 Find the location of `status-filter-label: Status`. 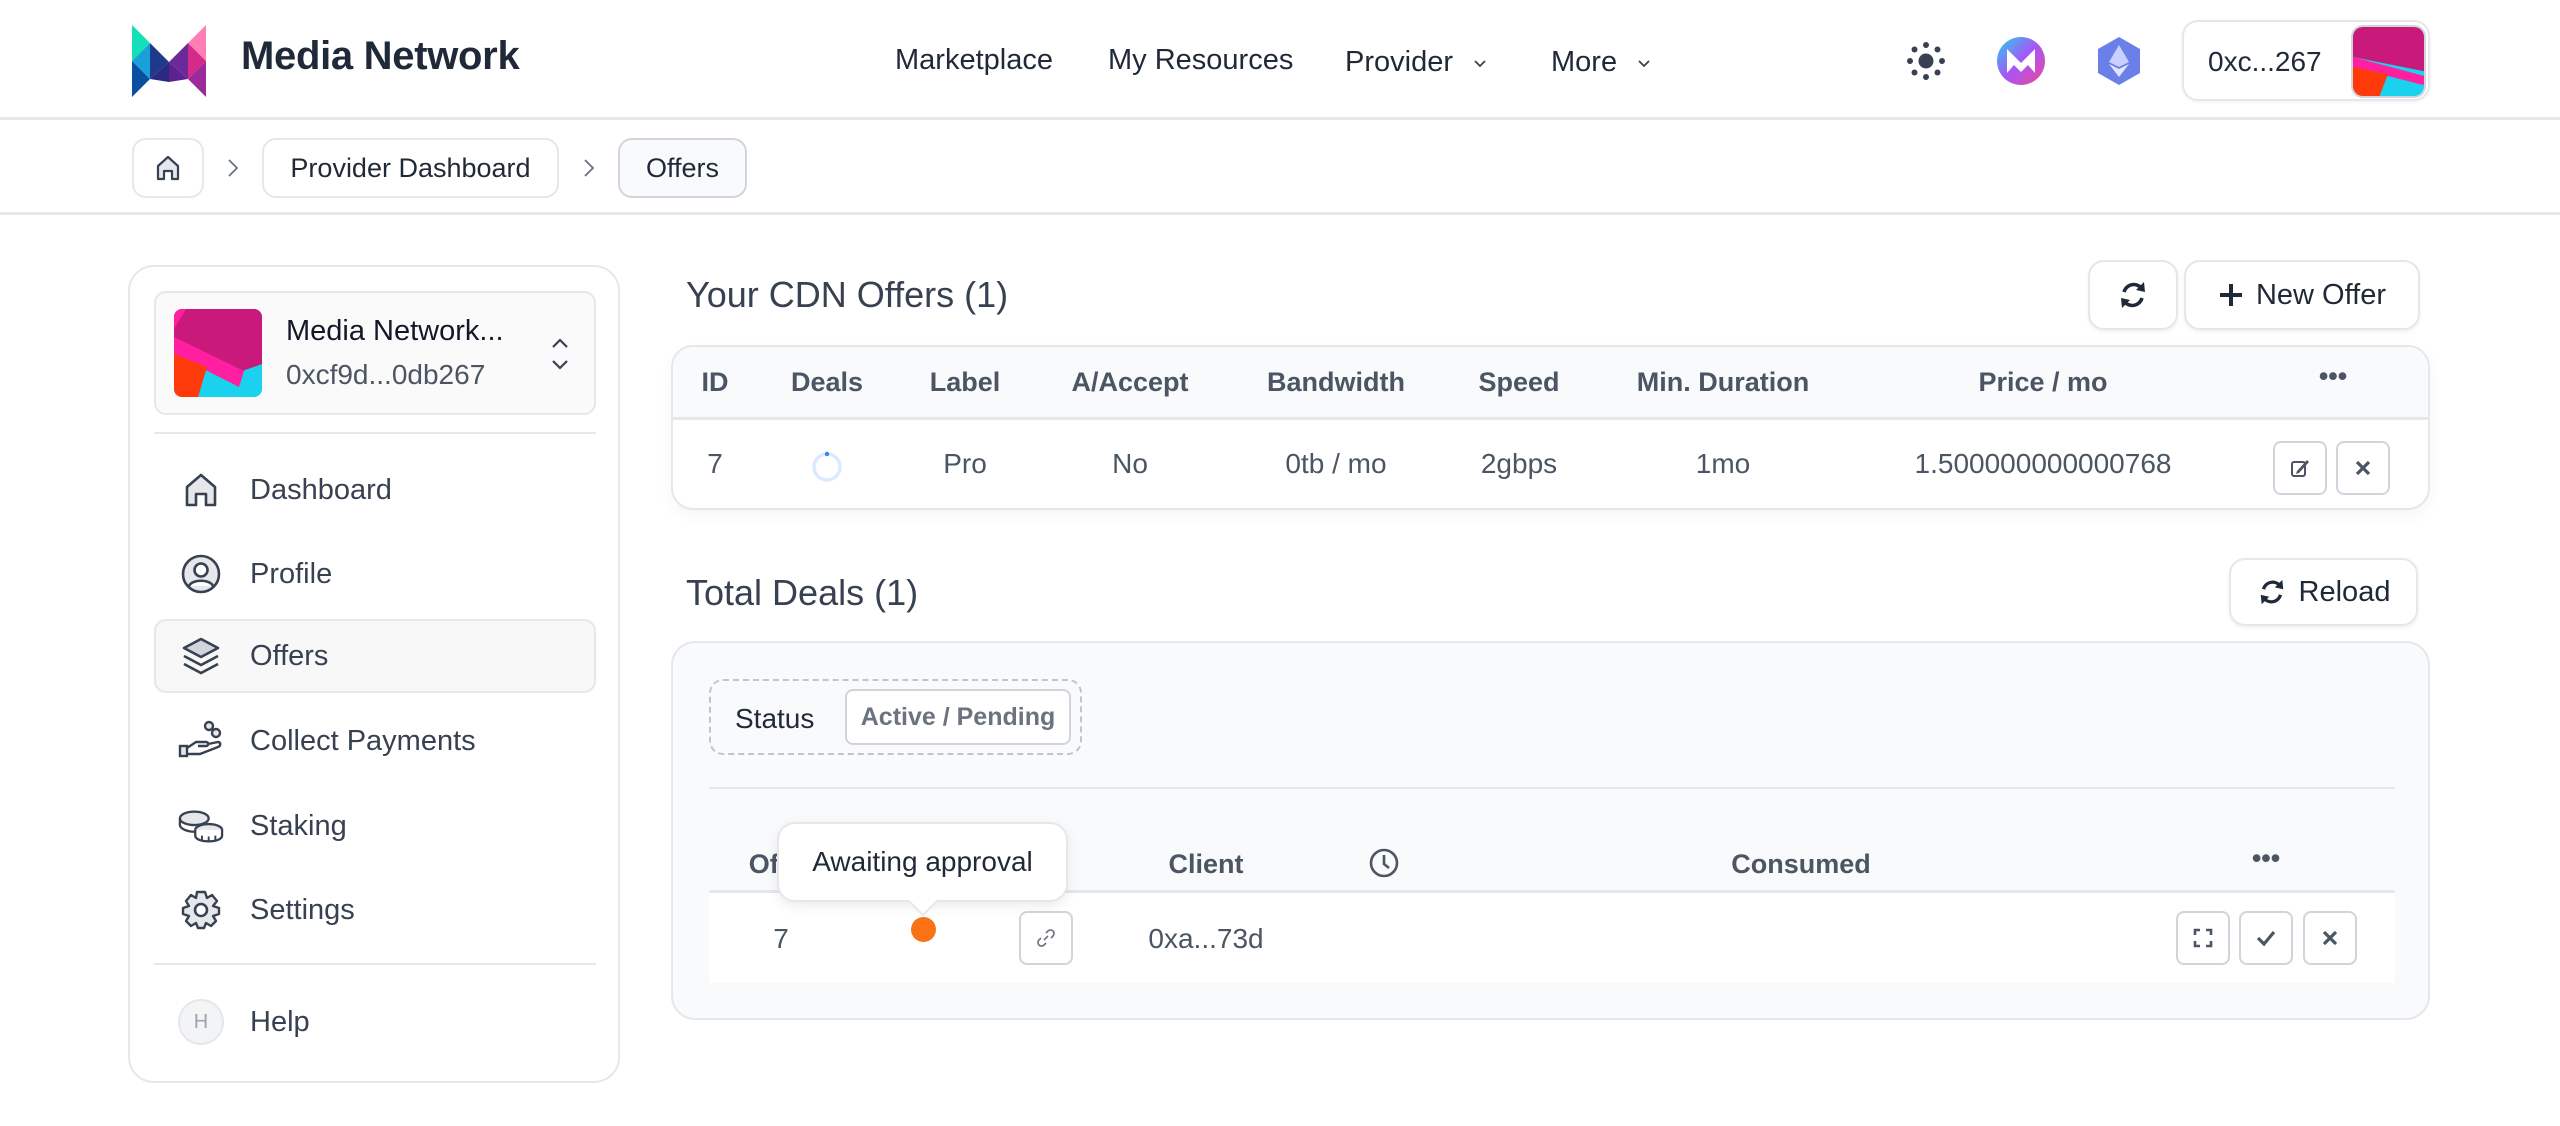

status-filter-label: Status is located at coordinates (775, 718).